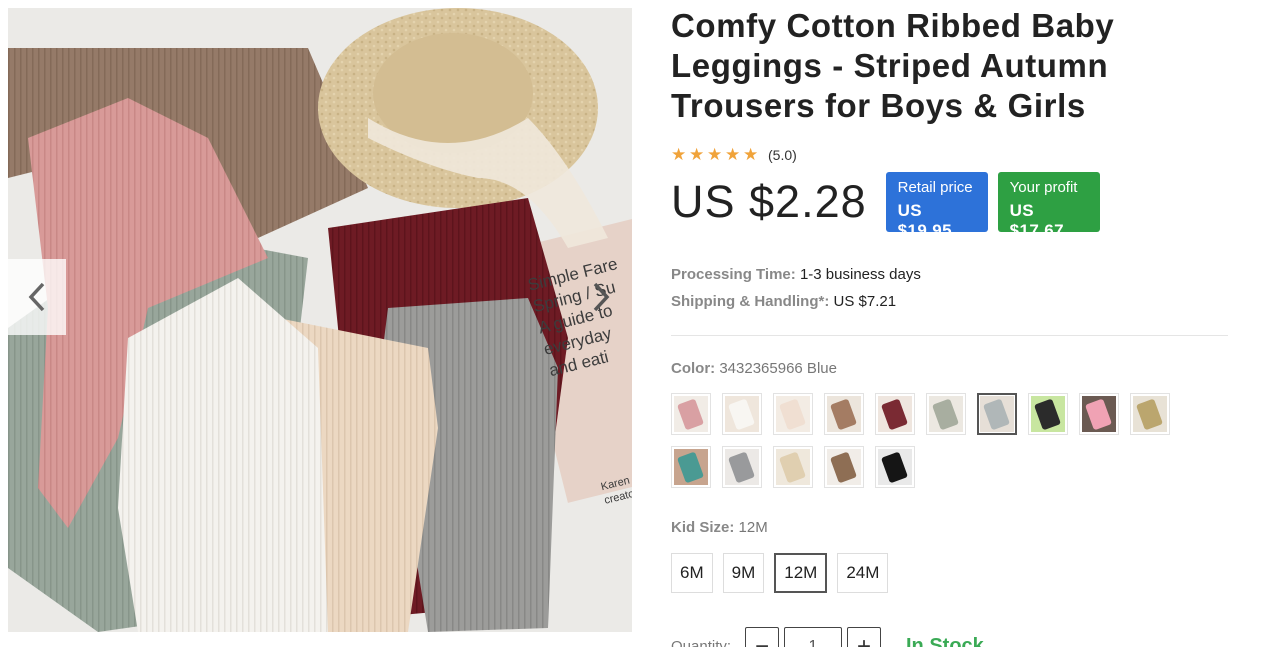 The height and width of the screenshot is (647, 1280). I want to click on gallery-prev-button, so click(37, 297).